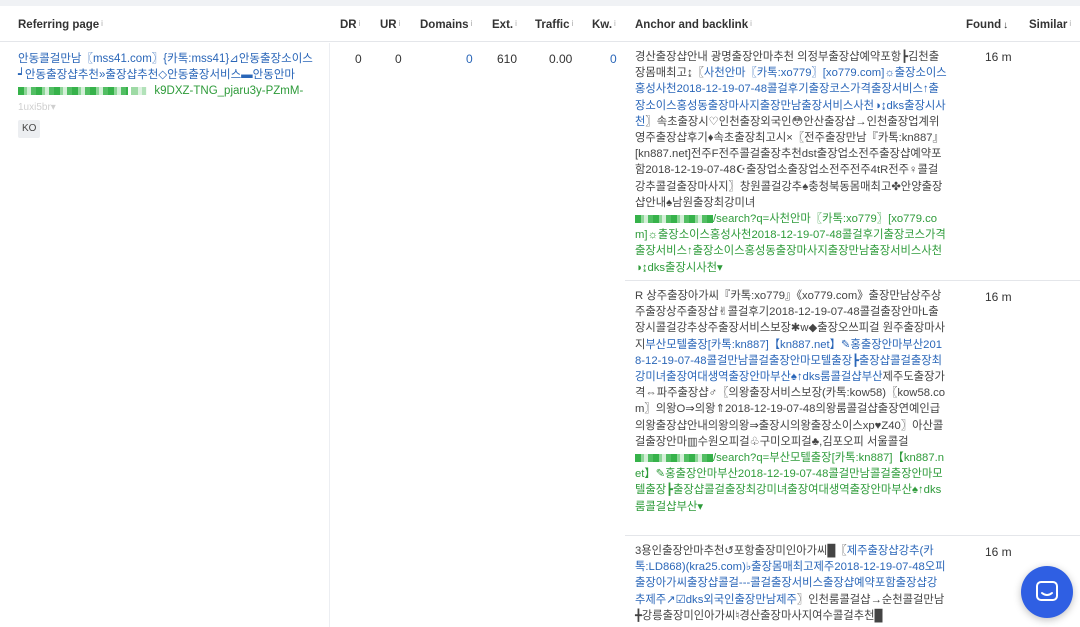 This screenshot has height=627, width=1080. What do you see at coordinates (1050, 25) in the screenshot?
I see `col-similar: Similar i` at bounding box center [1050, 25].